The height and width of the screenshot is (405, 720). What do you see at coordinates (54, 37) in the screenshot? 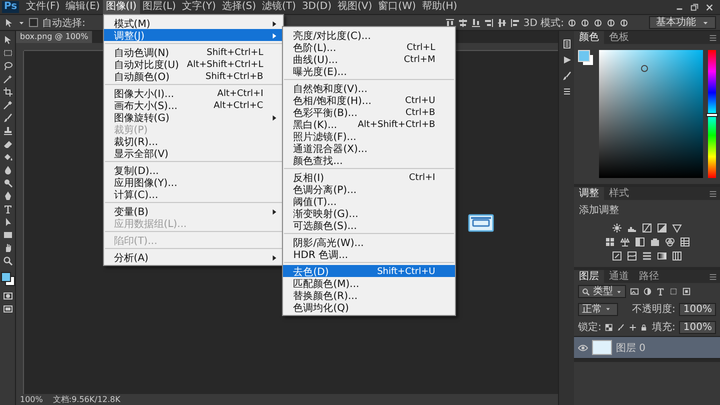
I see `document-tab: box.png @ 100%` at bounding box center [54, 37].